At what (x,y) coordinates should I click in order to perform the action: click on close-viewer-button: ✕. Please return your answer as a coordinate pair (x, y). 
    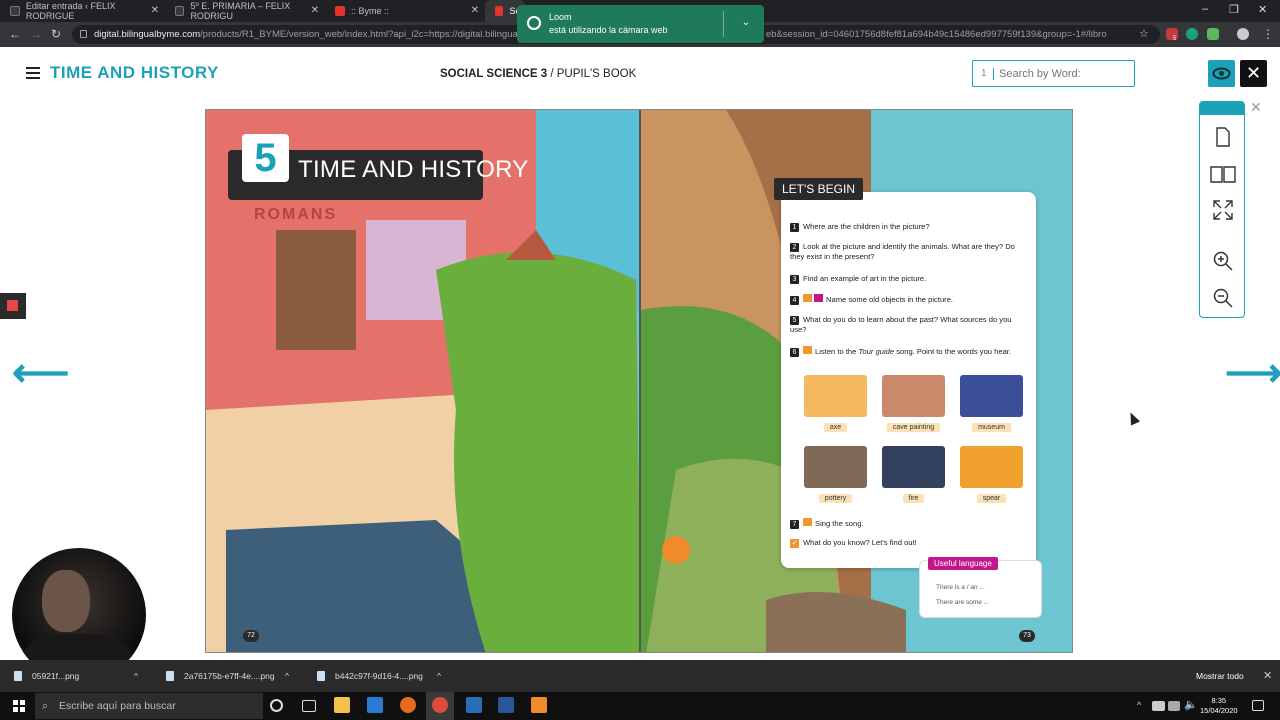
    Looking at the image, I should click on (1253, 73).